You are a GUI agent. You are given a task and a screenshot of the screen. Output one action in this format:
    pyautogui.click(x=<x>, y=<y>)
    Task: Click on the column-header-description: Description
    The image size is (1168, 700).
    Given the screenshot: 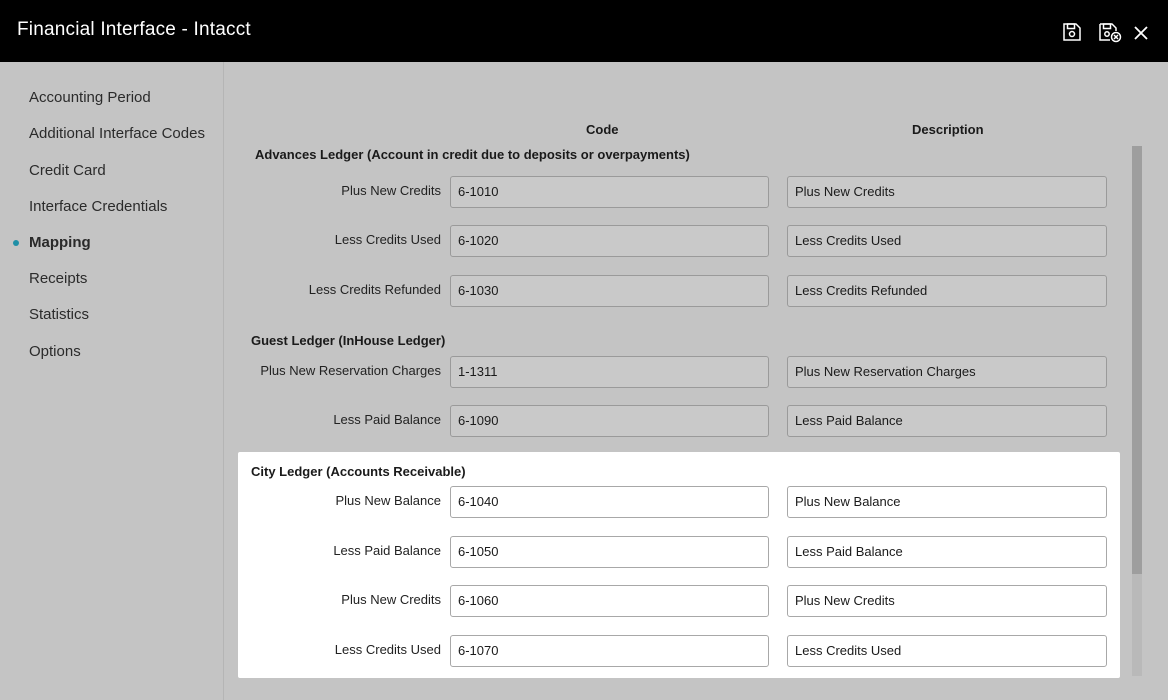 What is the action you would take?
    pyautogui.click(x=948, y=129)
    